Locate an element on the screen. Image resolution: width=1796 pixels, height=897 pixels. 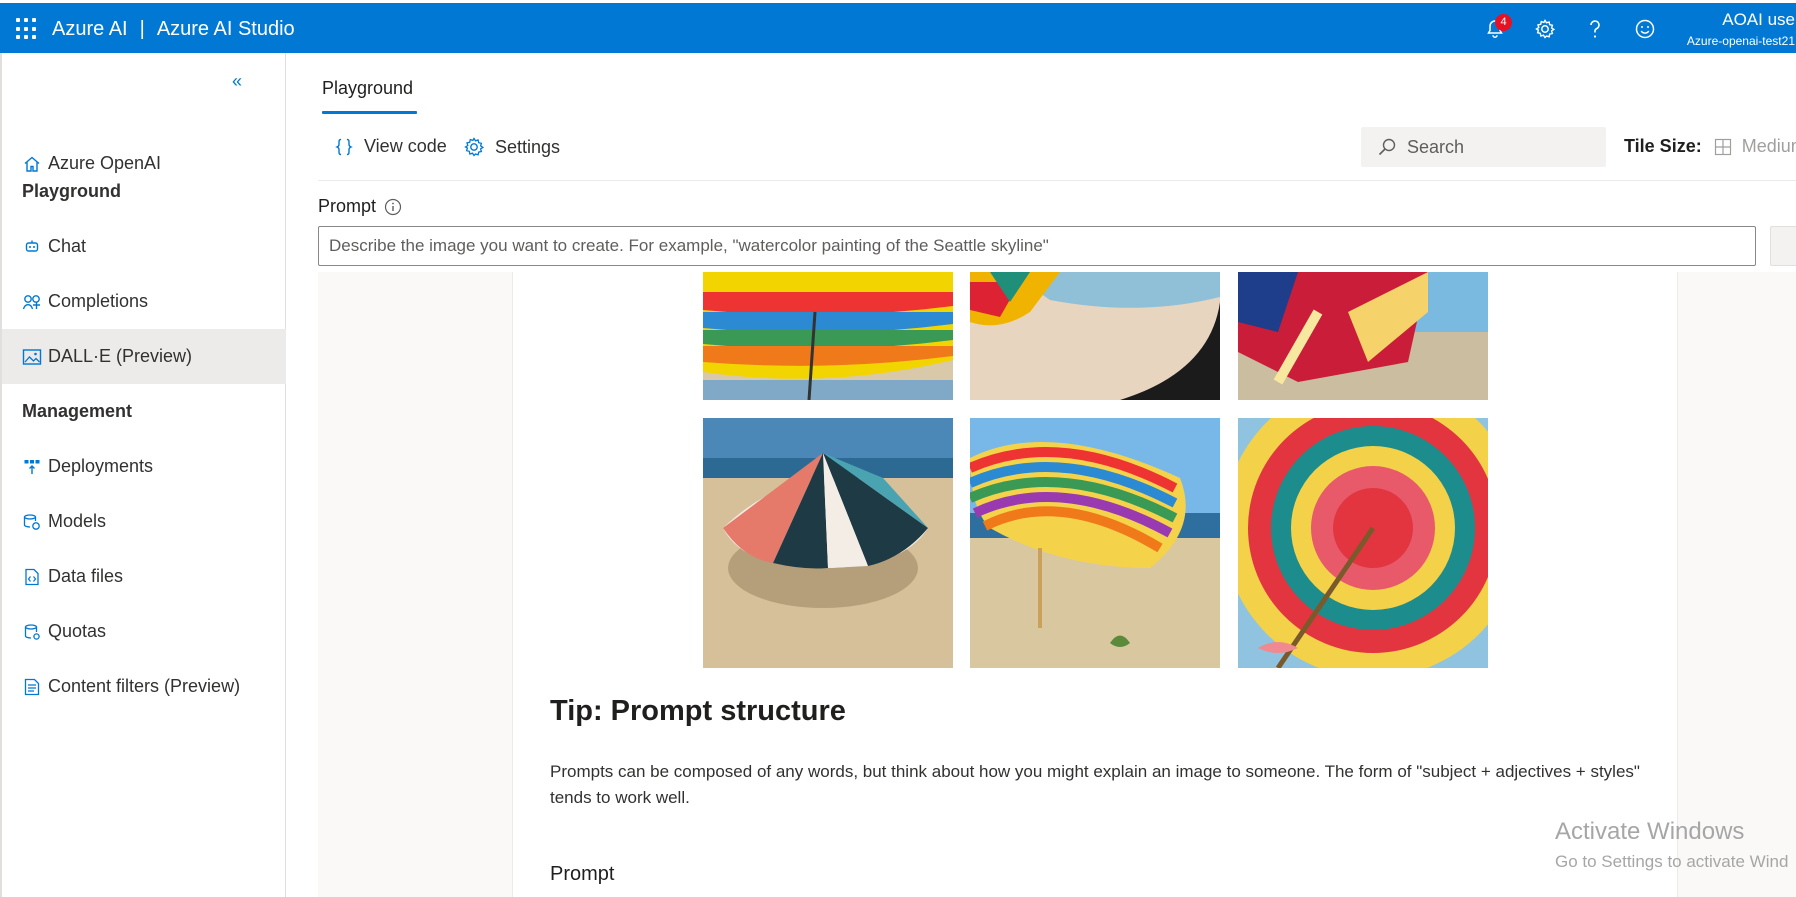
sidebar-item-label: Quotas is located at coordinates (77, 631).